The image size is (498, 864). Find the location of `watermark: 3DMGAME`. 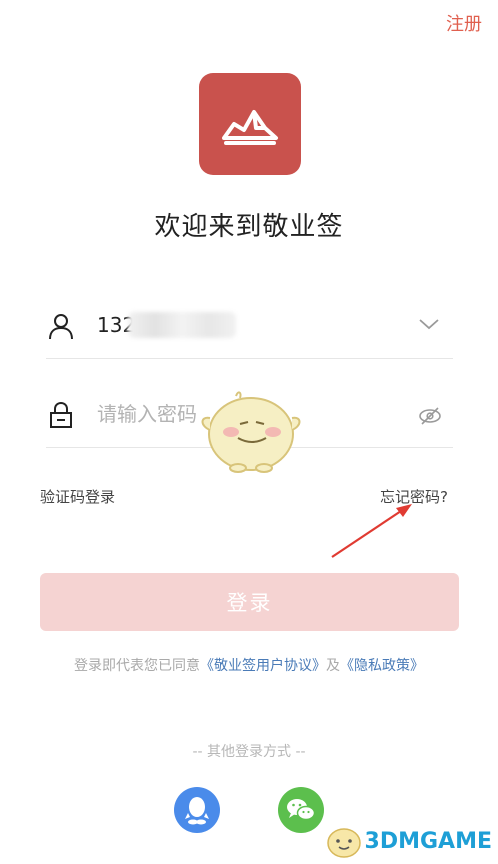

watermark: 3DMGAME is located at coordinates (407, 841).